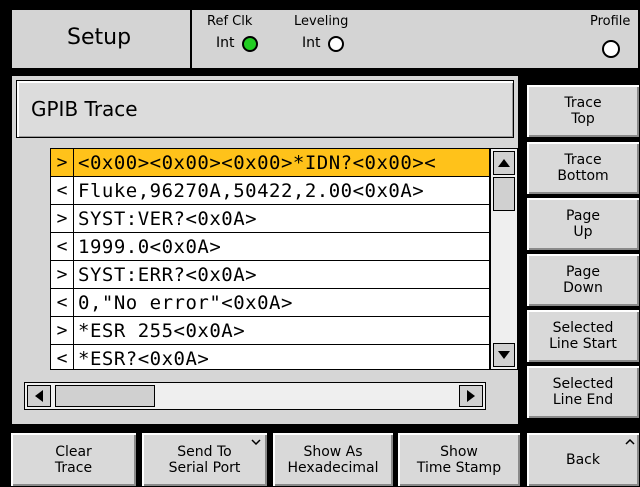 The image size is (640, 487). What do you see at coordinates (257, 162) in the screenshot?
I see `trace-line-text: <0x00><0x00><0x00>*IDN?<0x00><` at bounding box center [257, 162].